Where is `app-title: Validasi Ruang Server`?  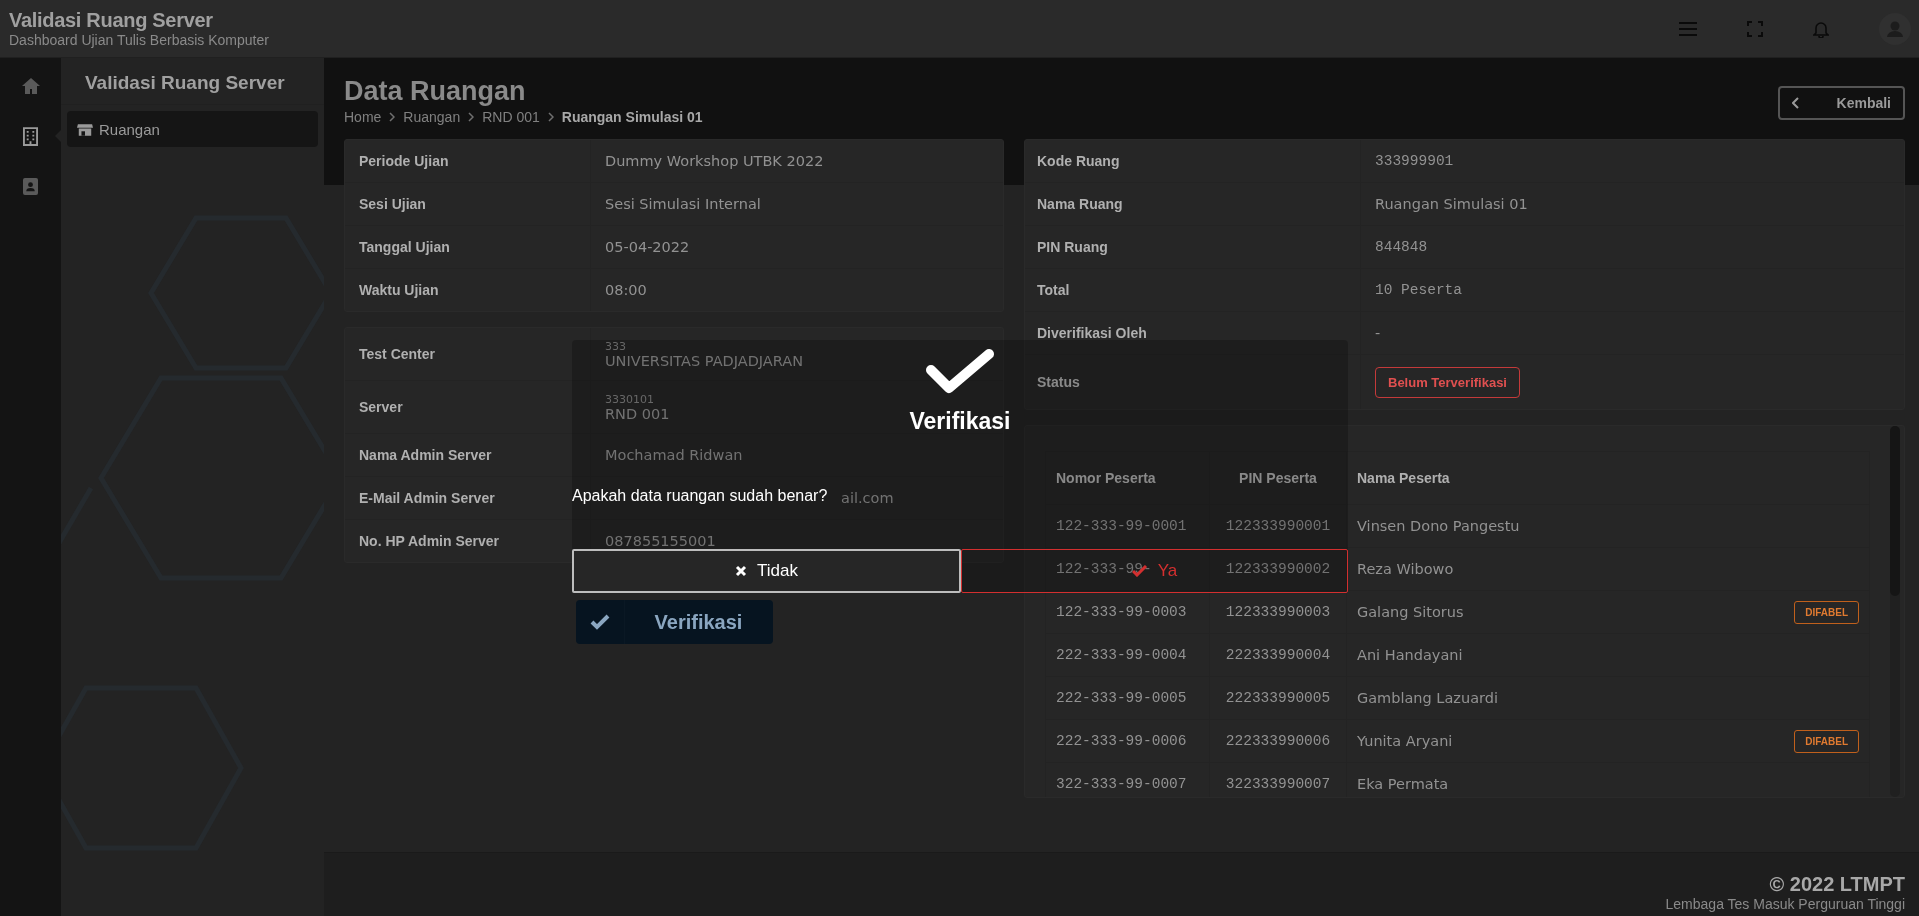
app-title: Validasi Ruang Server is located at coordinates (111, 20).